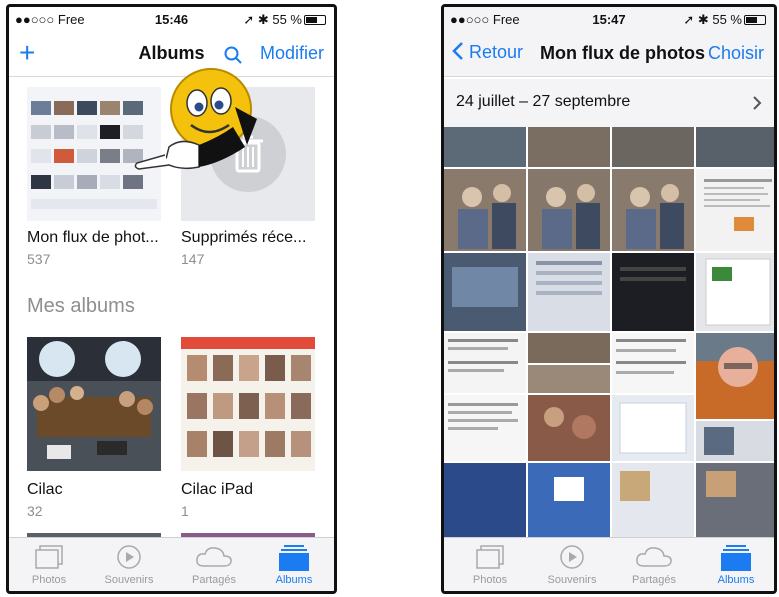 Image resolution: width=779 pixels, height=597 pixels. Describe the element at coordinates (736, 53) in the screenshot. I see `choose-button: Choisir` at that location.